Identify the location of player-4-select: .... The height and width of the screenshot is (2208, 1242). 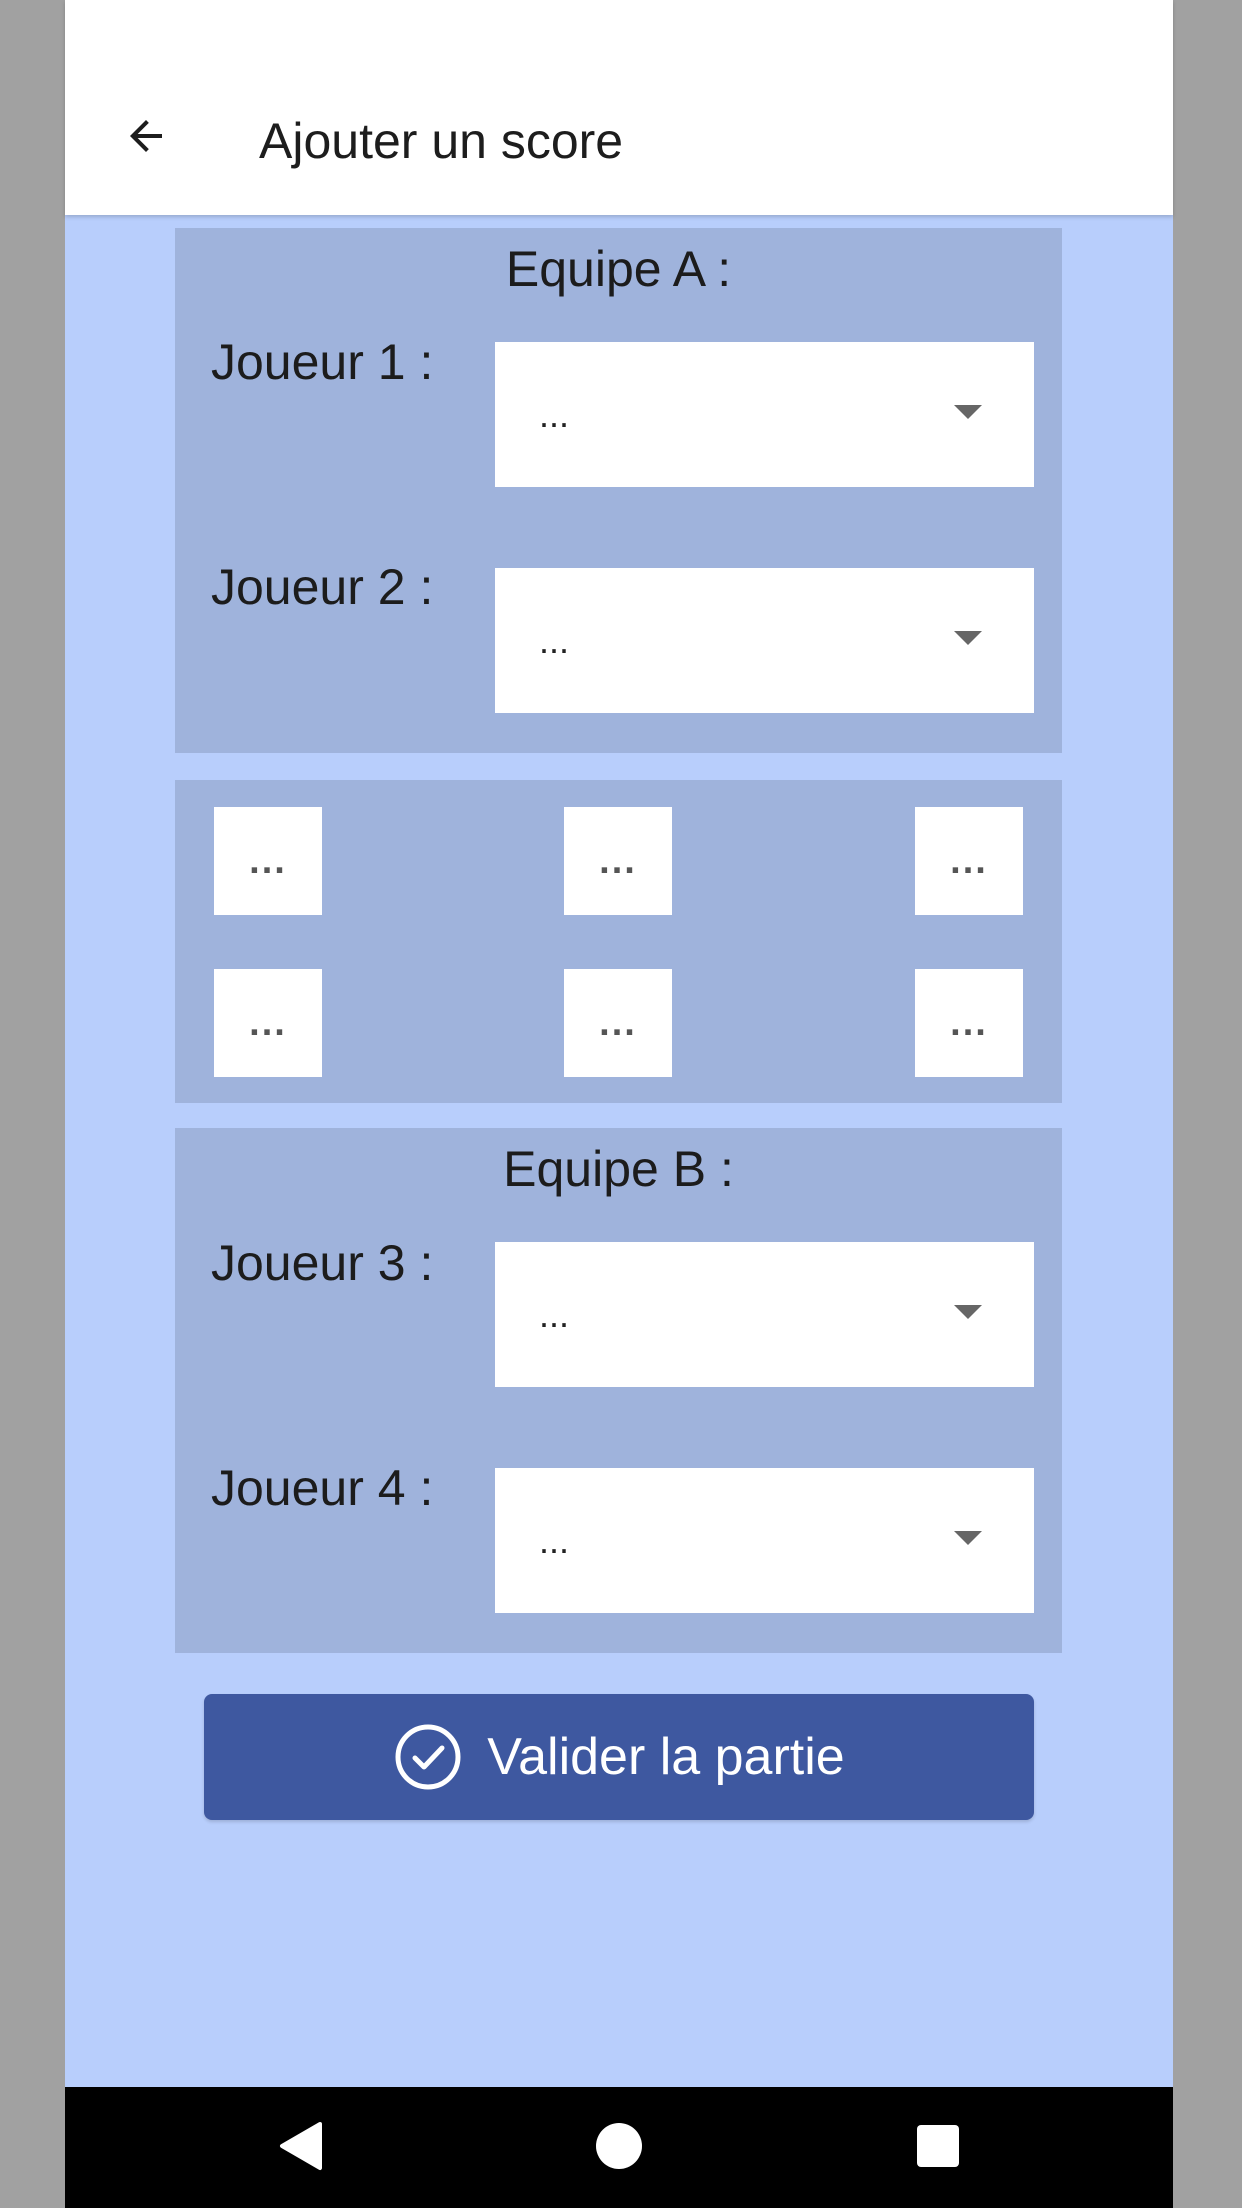
(764, 1540).